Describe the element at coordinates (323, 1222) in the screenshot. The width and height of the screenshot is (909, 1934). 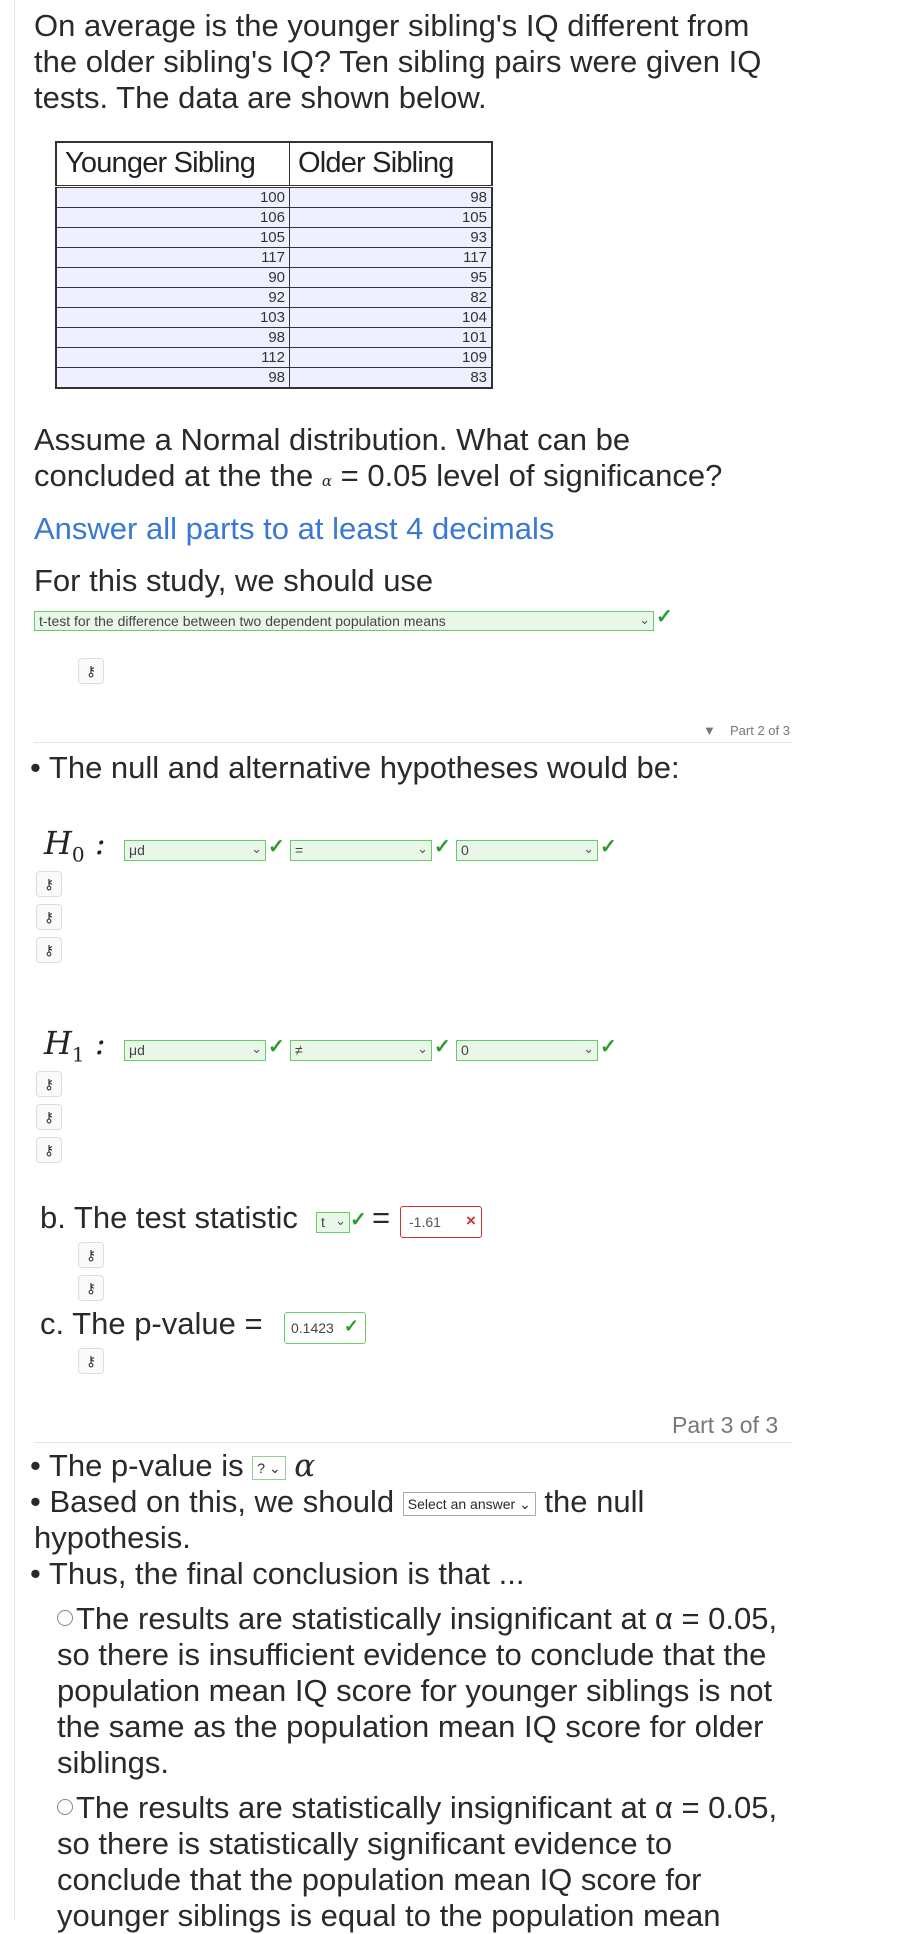
I see `select-value: t` at that location.